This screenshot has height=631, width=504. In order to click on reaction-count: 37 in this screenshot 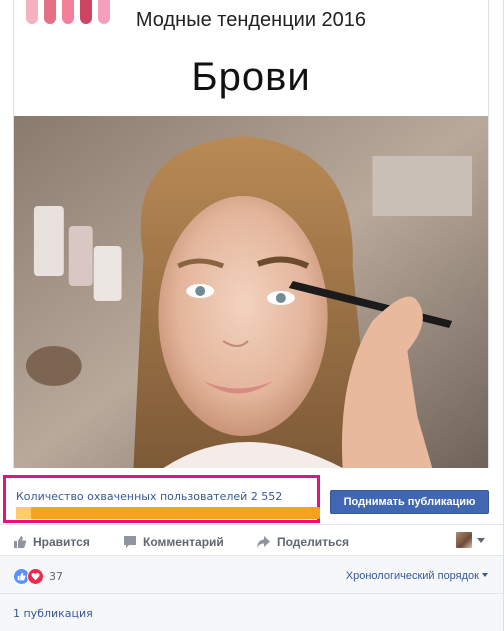, I will do `click(56, 576)`.